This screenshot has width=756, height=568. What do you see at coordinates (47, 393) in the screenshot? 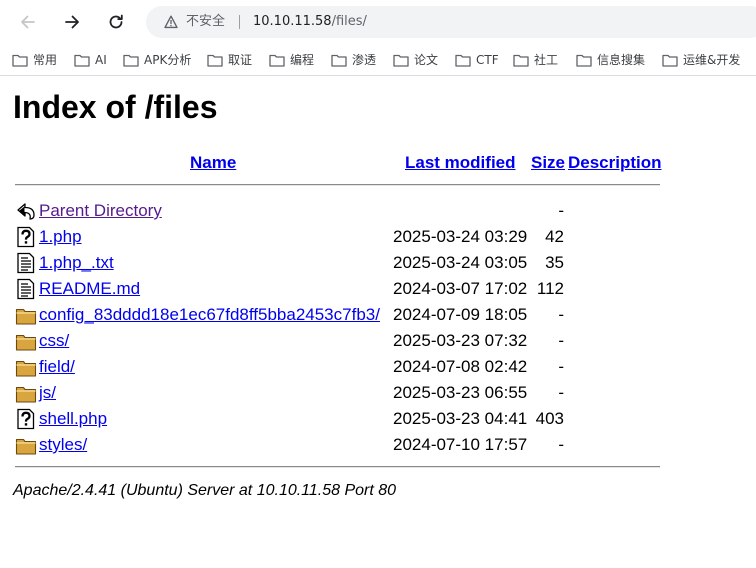
I see `directory-link: js/` at bounding box center [47, 393].